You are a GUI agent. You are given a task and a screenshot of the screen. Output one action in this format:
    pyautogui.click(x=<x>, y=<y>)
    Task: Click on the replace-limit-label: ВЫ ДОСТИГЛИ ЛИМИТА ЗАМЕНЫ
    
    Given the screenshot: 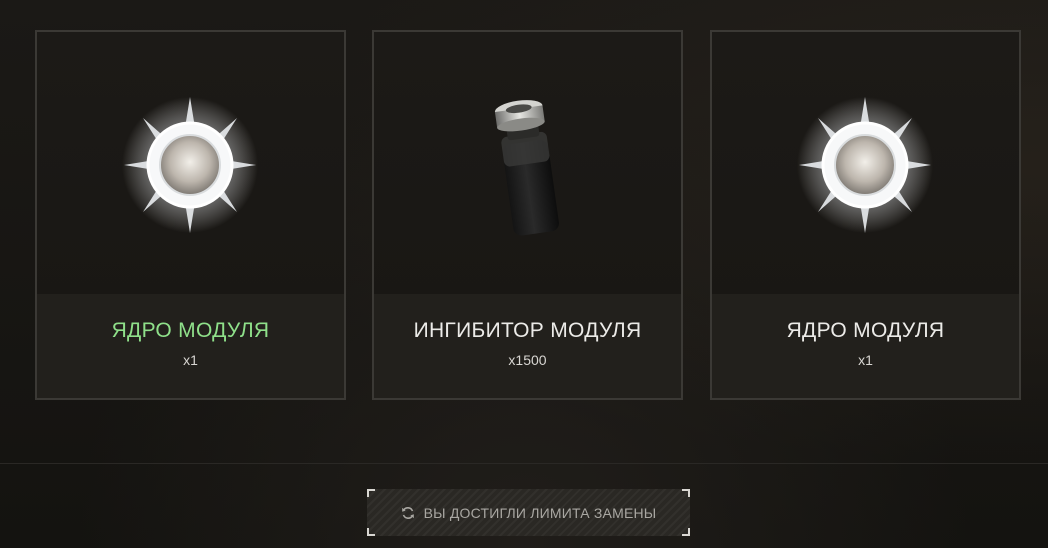 What is the action you would take?
    pyautogui.click(x=540, y=512)
    